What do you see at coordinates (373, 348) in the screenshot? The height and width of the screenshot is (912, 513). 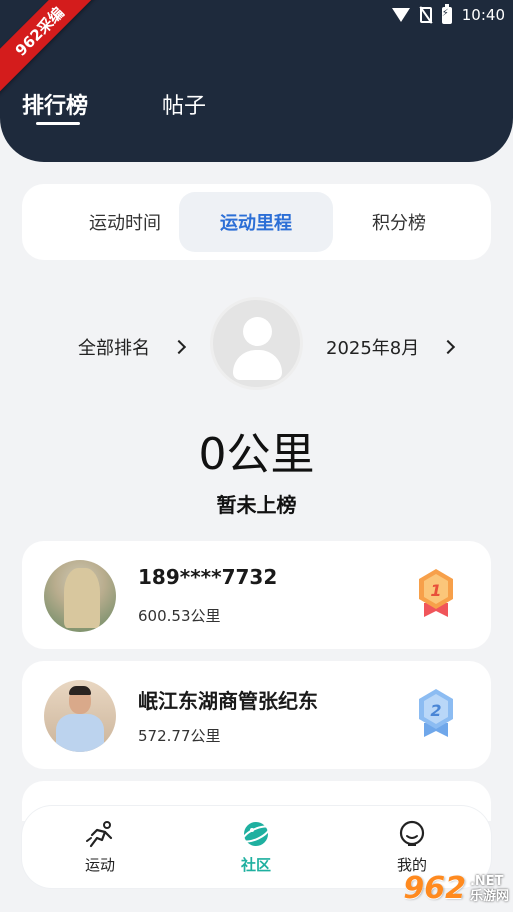 I see `month-label: 2025年8月` at bounding box center [373, 348].